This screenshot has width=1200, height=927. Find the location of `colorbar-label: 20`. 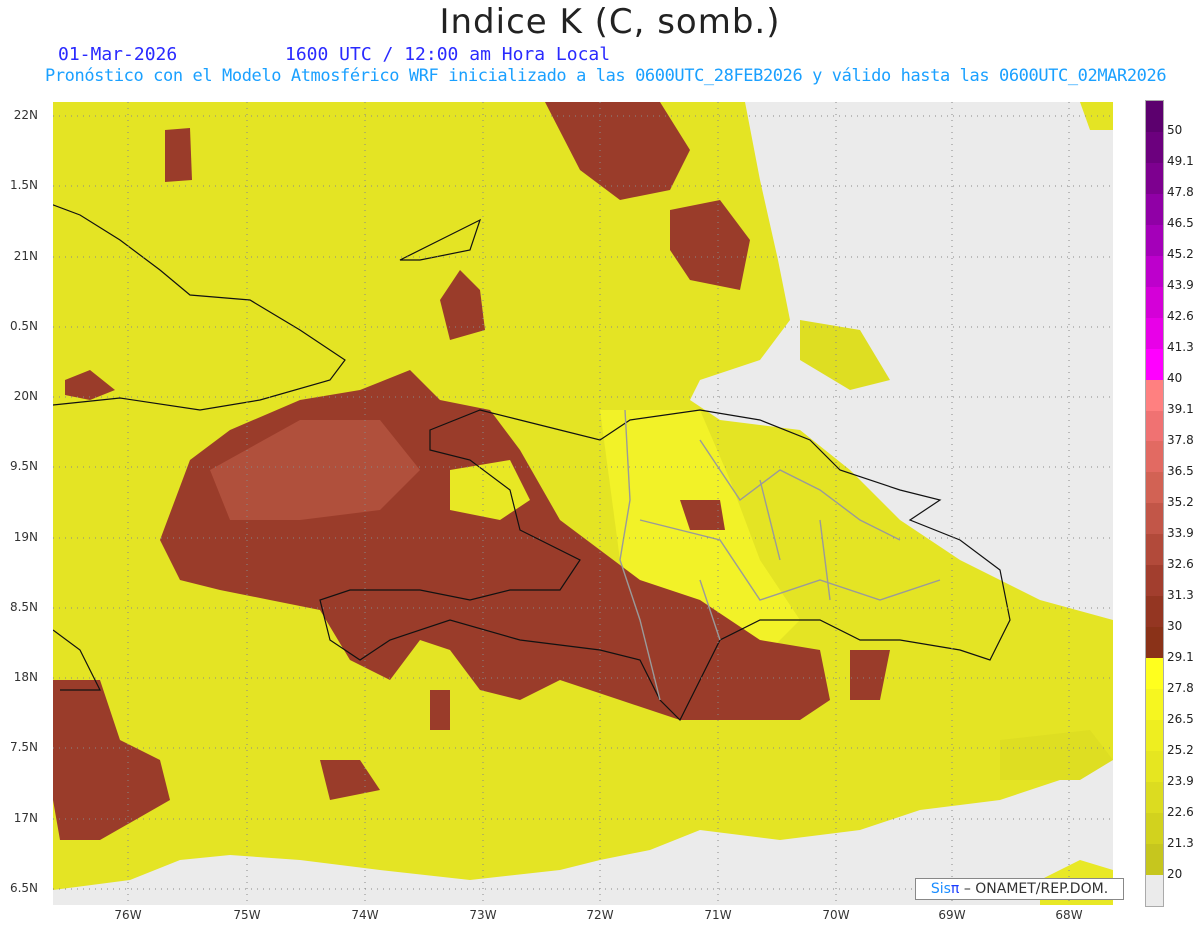

colorbar-label: 20 is located at coordinates (1175, 874).